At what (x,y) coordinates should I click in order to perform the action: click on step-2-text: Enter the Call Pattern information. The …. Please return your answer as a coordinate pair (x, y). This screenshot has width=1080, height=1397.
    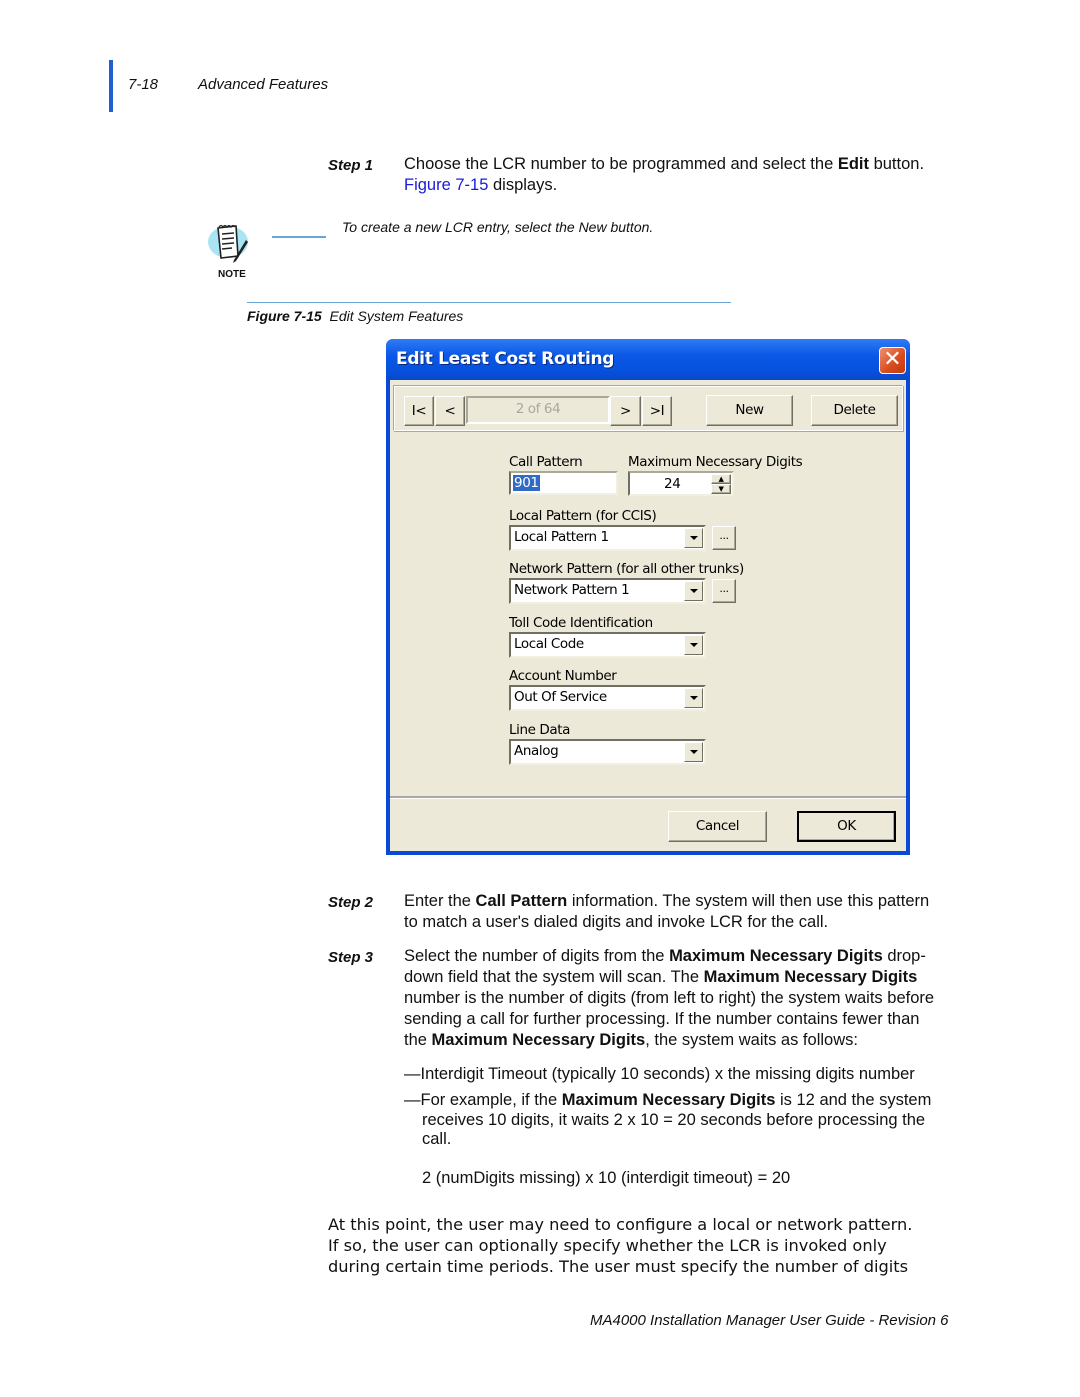
    Looking at the image, I should click on (694, 912).